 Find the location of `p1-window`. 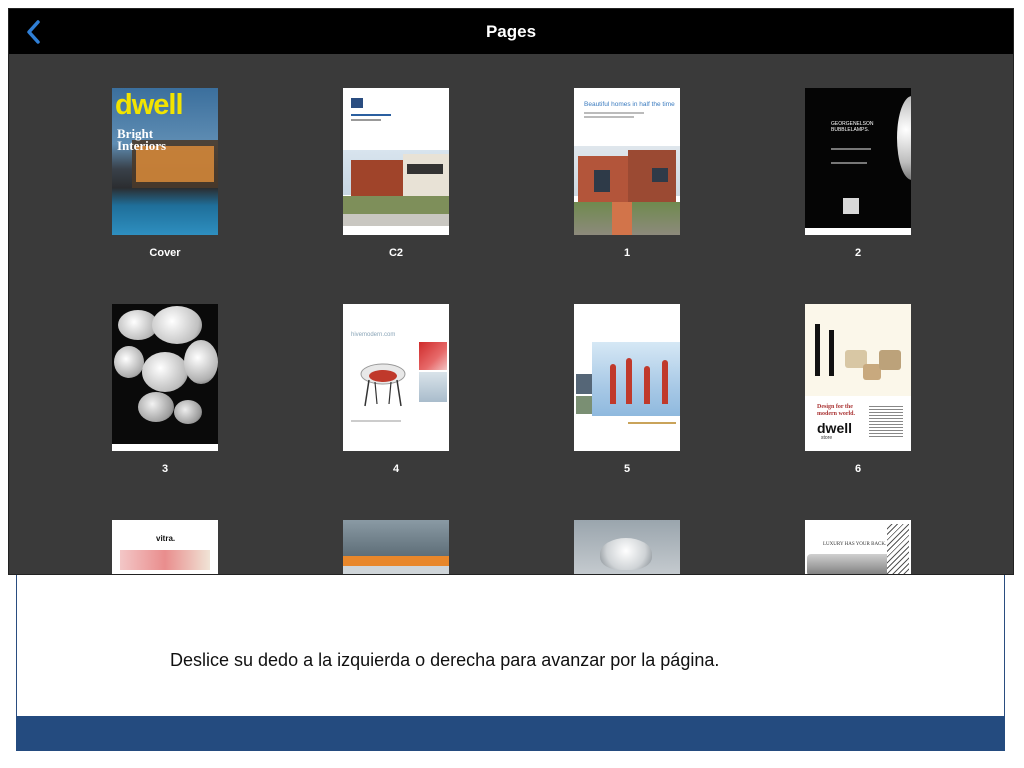

p1-window is located at coordinates (660, 175).